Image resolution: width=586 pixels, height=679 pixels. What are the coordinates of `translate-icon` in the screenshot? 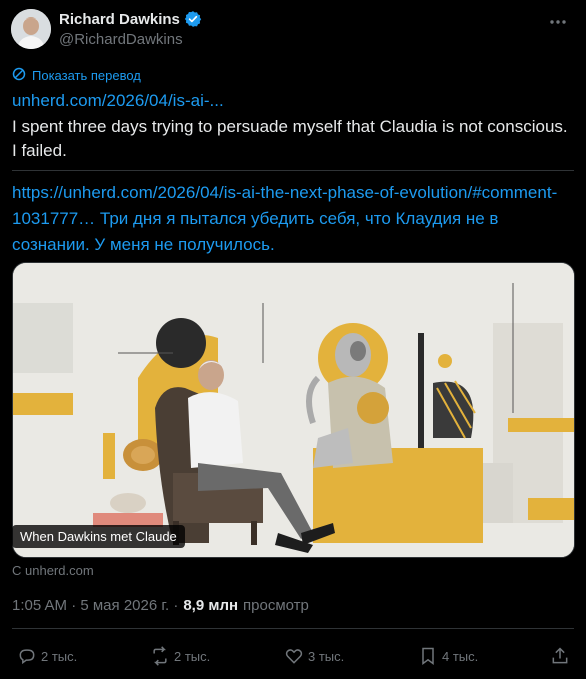 It's located at (19, 75).